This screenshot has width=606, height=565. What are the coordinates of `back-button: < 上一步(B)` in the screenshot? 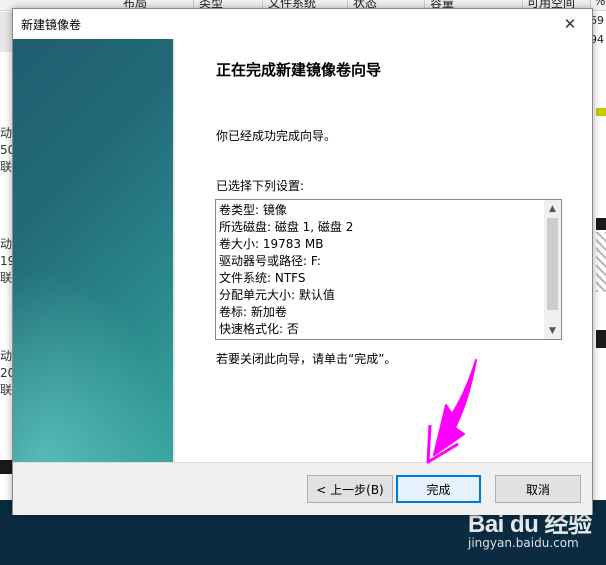 It's located at (350, 489).